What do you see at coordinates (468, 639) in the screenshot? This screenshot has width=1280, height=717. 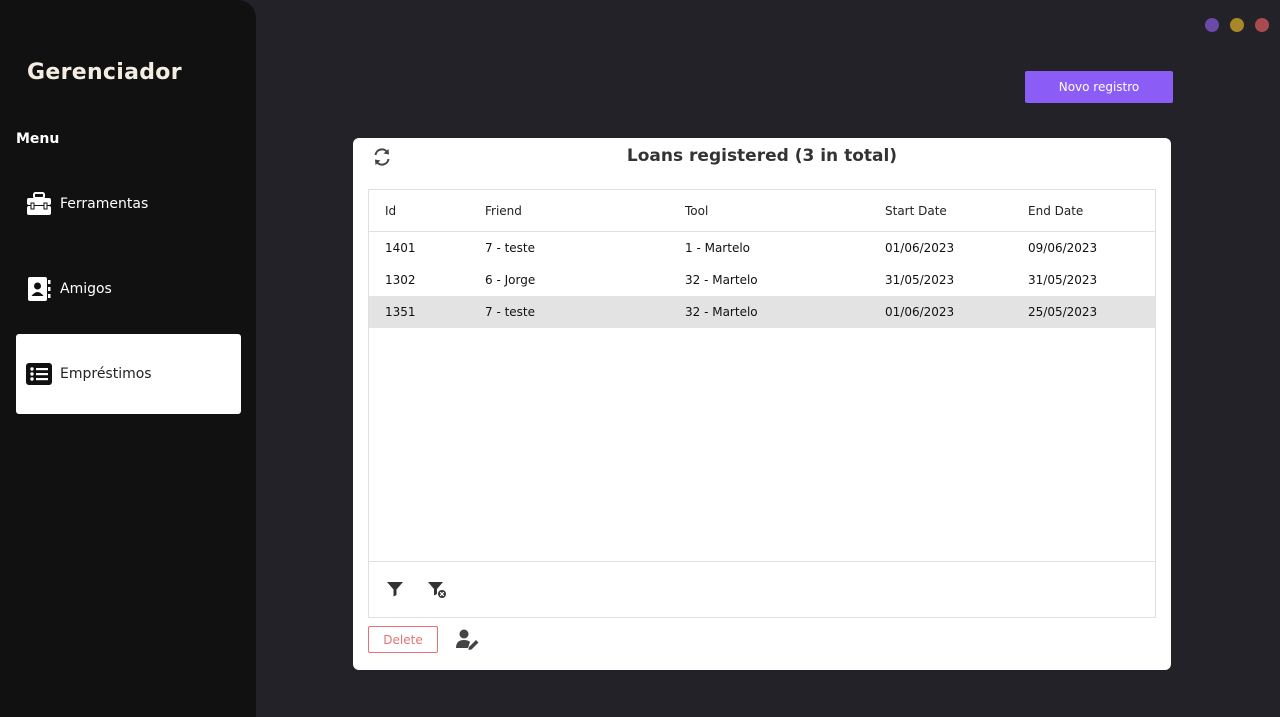 I see `edit-user-icon` at bounding box center [468, 639].